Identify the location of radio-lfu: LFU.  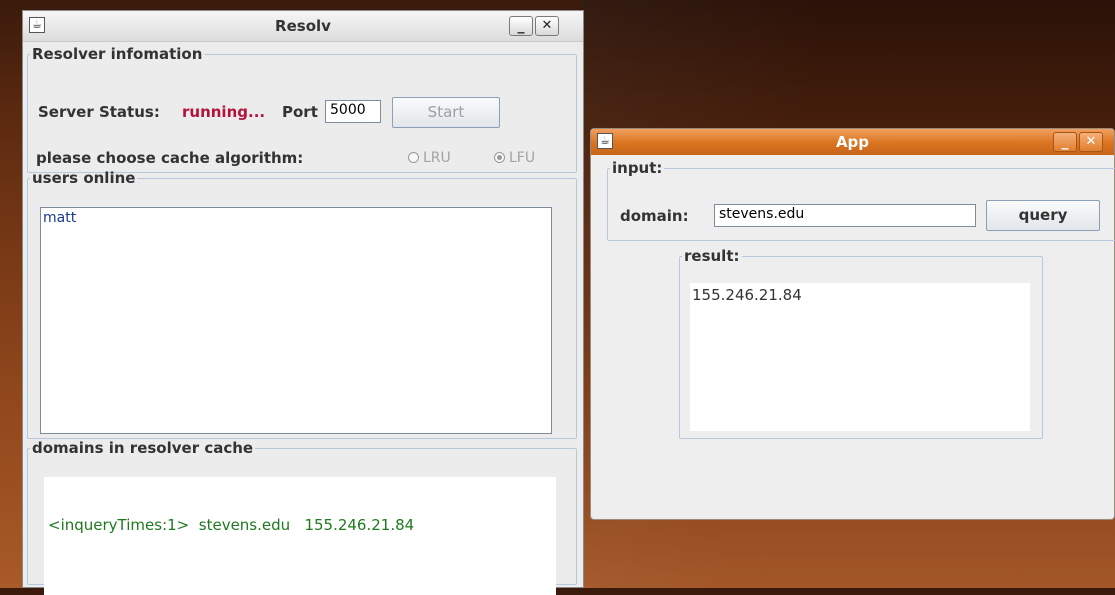
(514, 158).